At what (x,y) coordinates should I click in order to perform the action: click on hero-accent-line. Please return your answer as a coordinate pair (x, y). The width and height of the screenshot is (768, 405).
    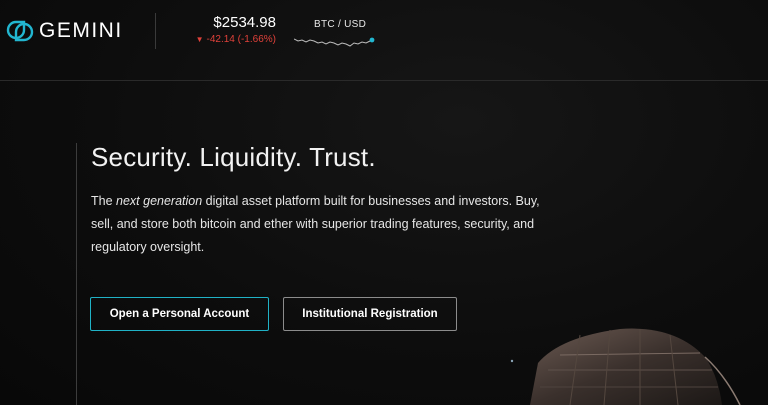
    Looking at the image, I should click on (76, 274).